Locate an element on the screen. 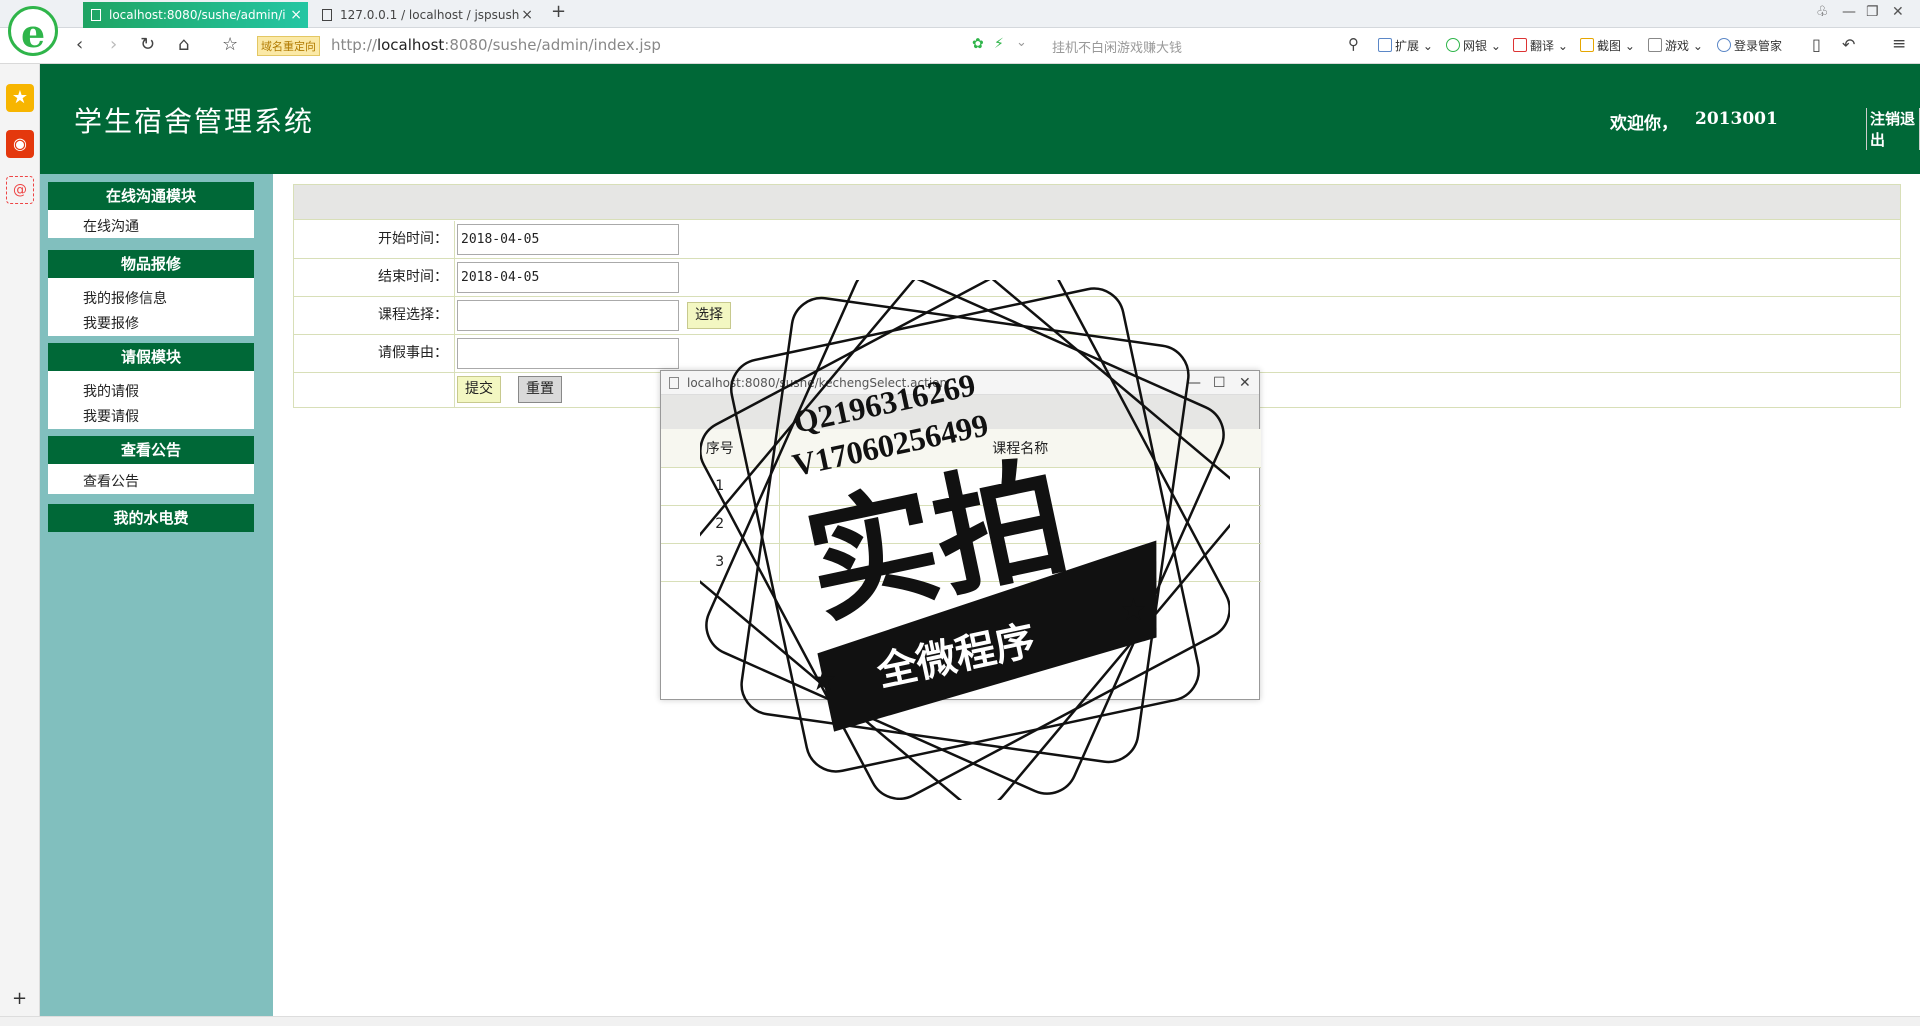 The image size is (1920, 1026). popup-maximize-icon: ☐ is located at coordinates (1219, 383).